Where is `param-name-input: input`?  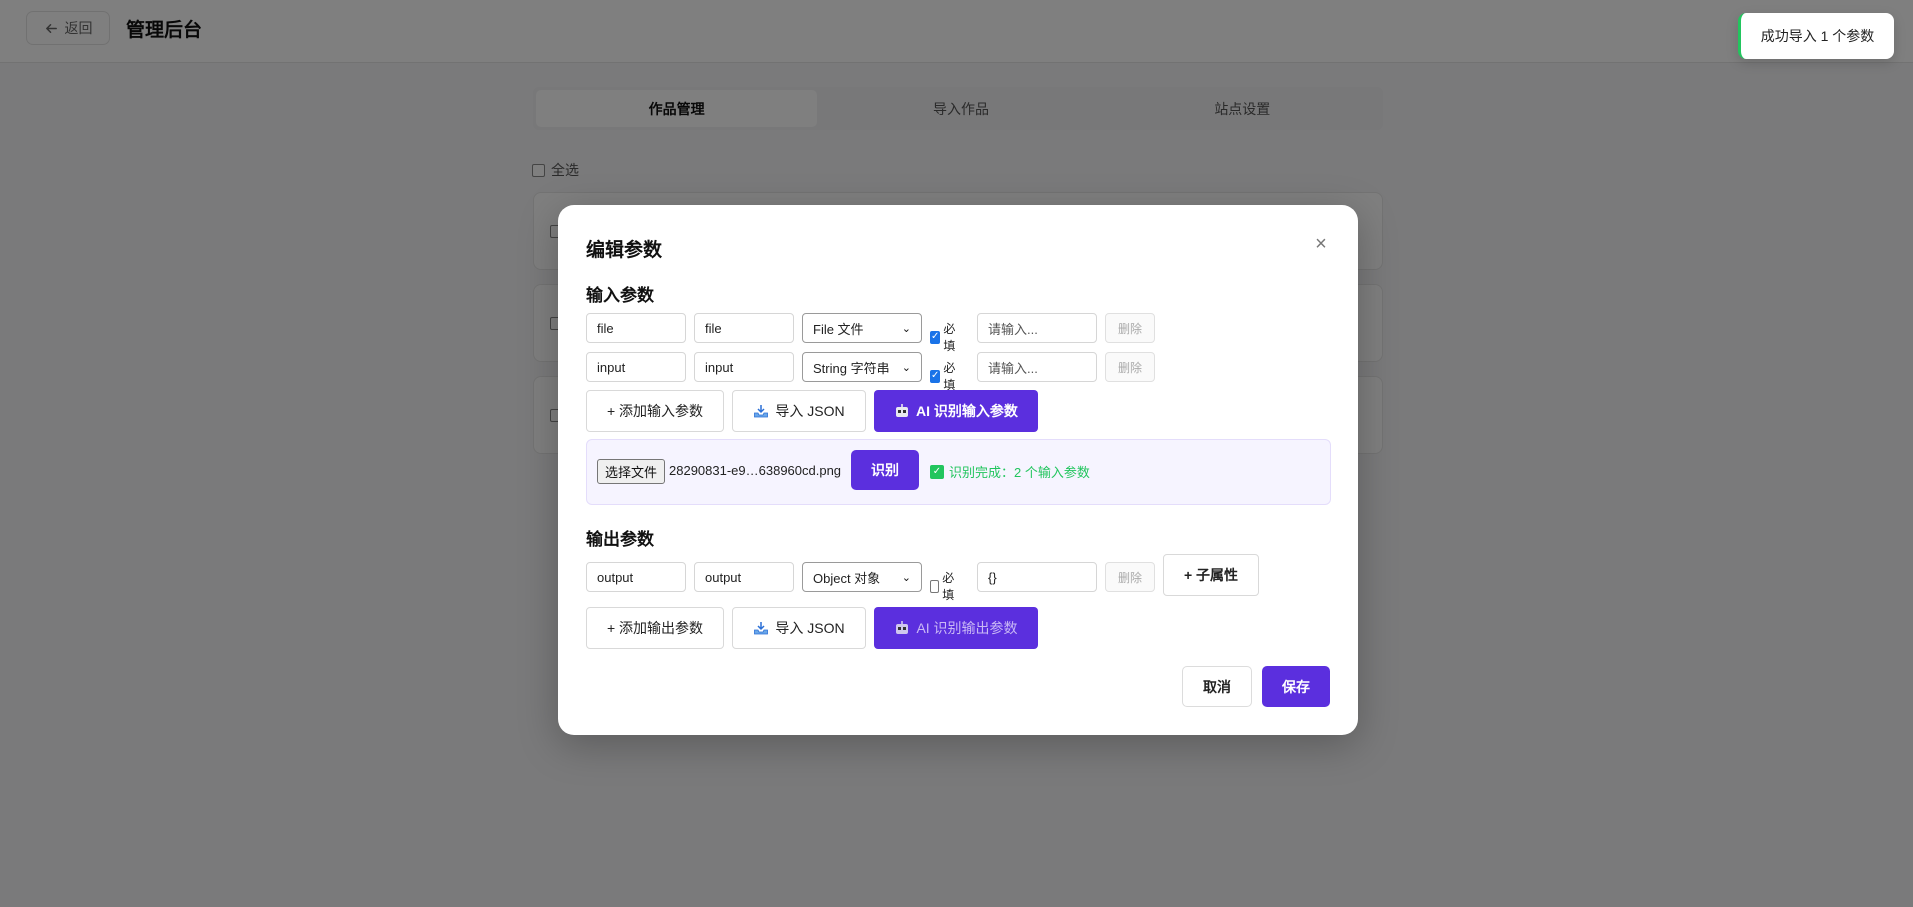 param-name-input: input is located at coordinates (636, 367).